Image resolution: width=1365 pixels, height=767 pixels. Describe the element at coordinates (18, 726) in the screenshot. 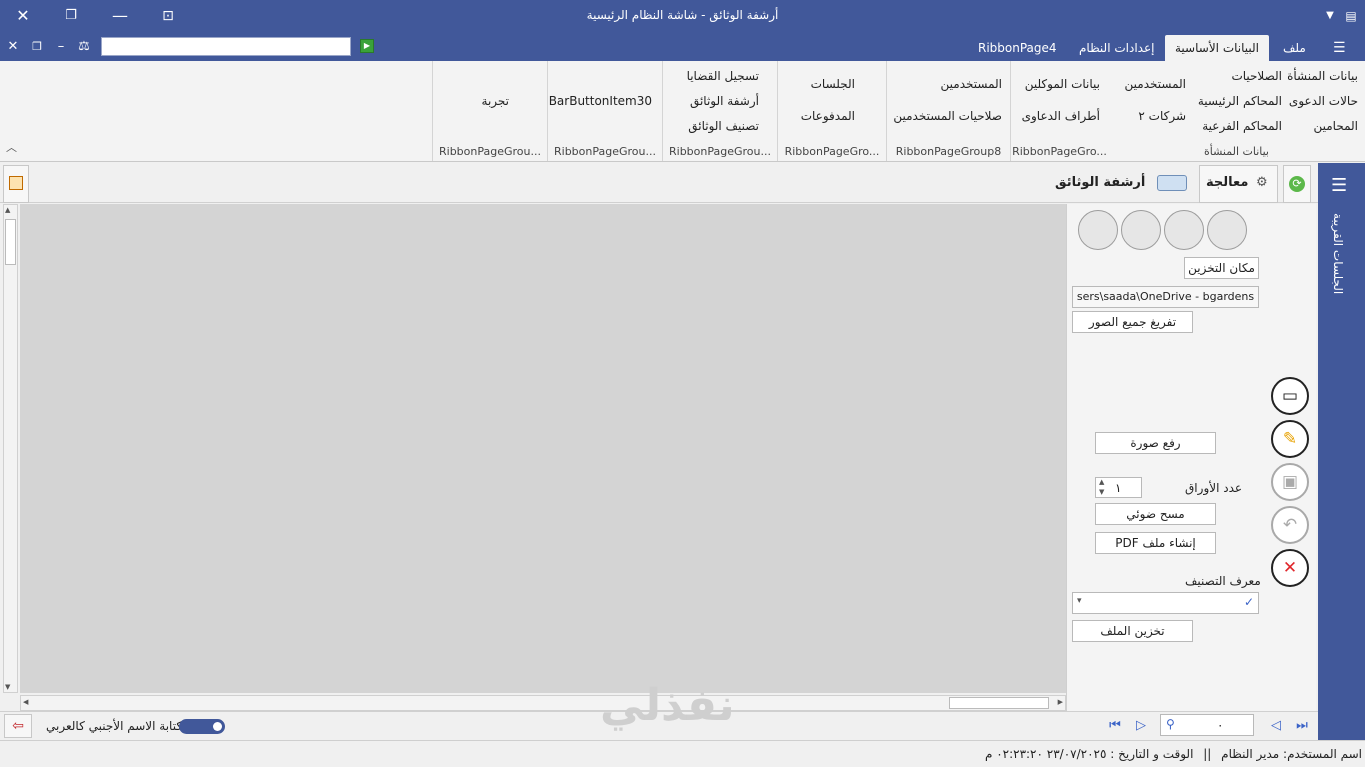

I see `exit-icon: ⇦` at that location.